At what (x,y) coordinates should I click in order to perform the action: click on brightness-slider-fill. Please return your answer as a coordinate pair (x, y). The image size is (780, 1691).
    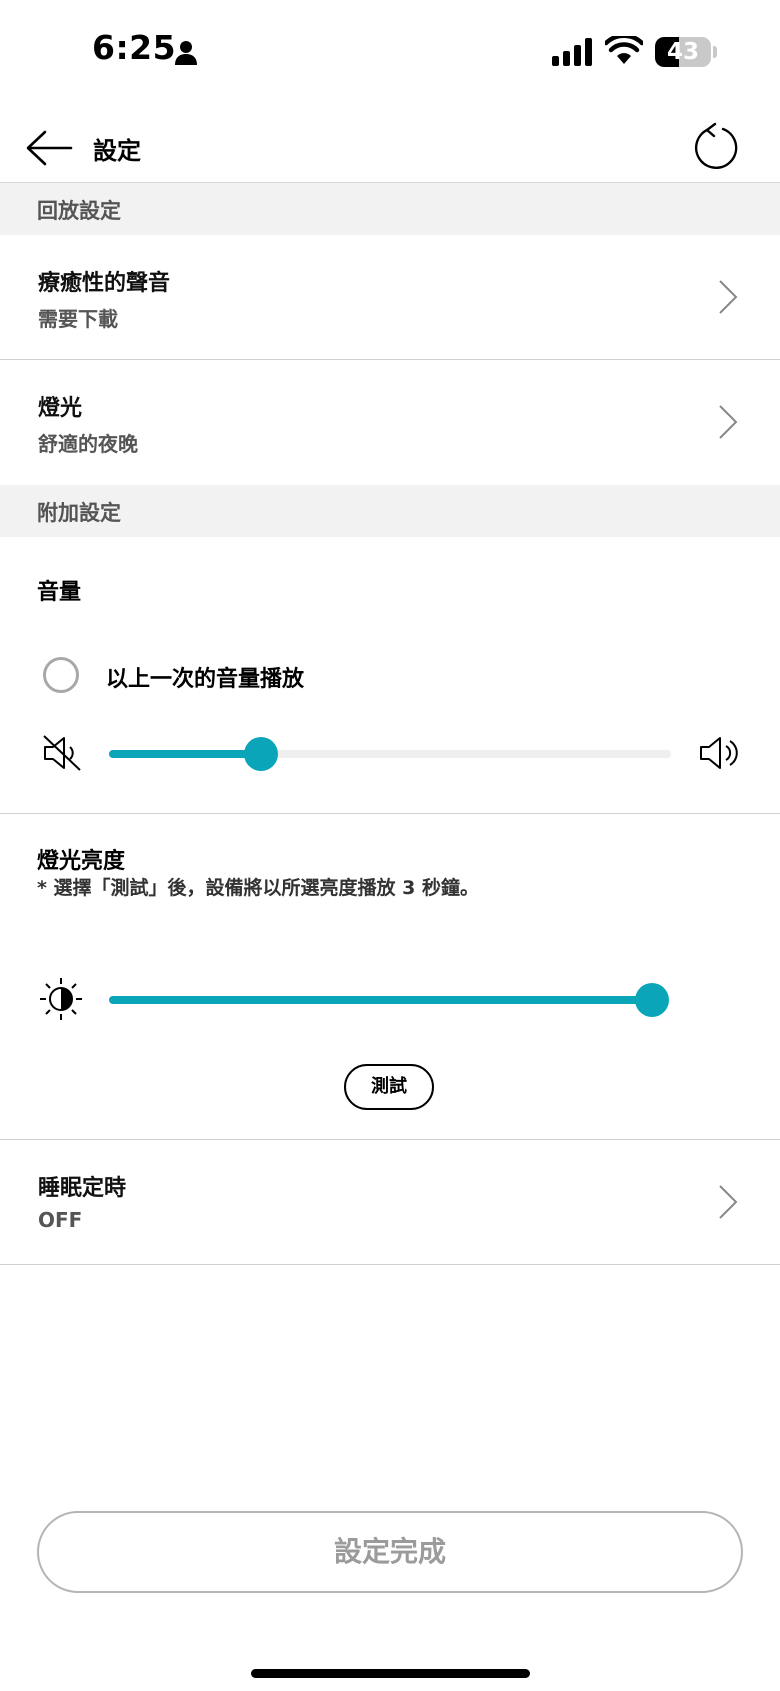
    Looking at the image, I should click on (380, 1000).